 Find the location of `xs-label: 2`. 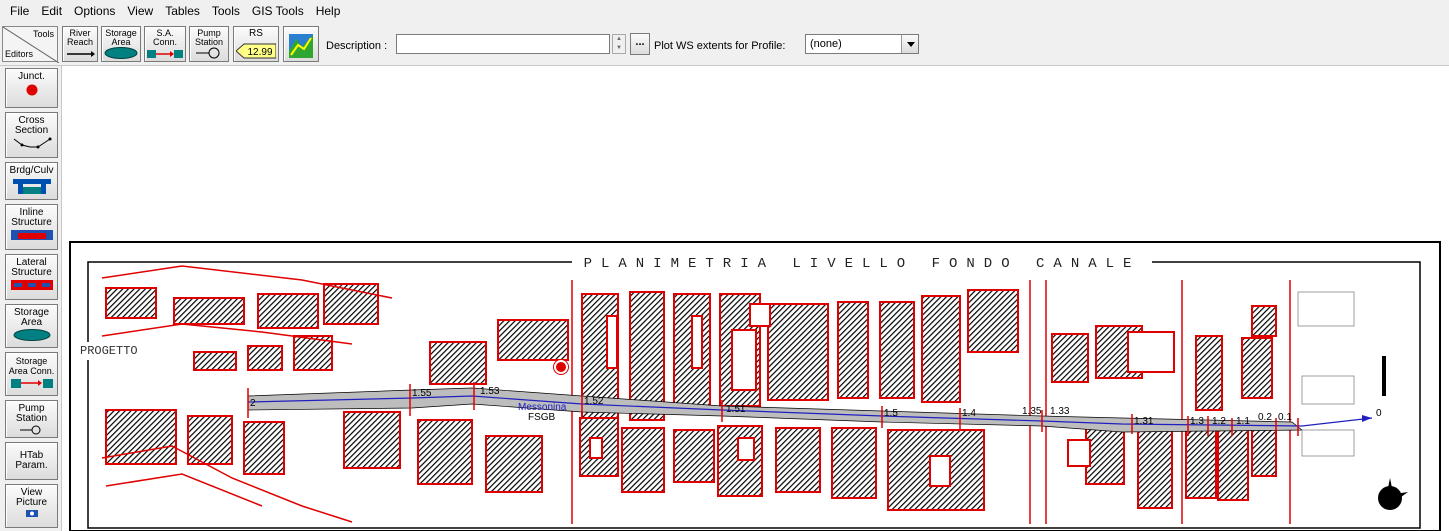

xs-label: 2 is located at coordinates (253, 403).